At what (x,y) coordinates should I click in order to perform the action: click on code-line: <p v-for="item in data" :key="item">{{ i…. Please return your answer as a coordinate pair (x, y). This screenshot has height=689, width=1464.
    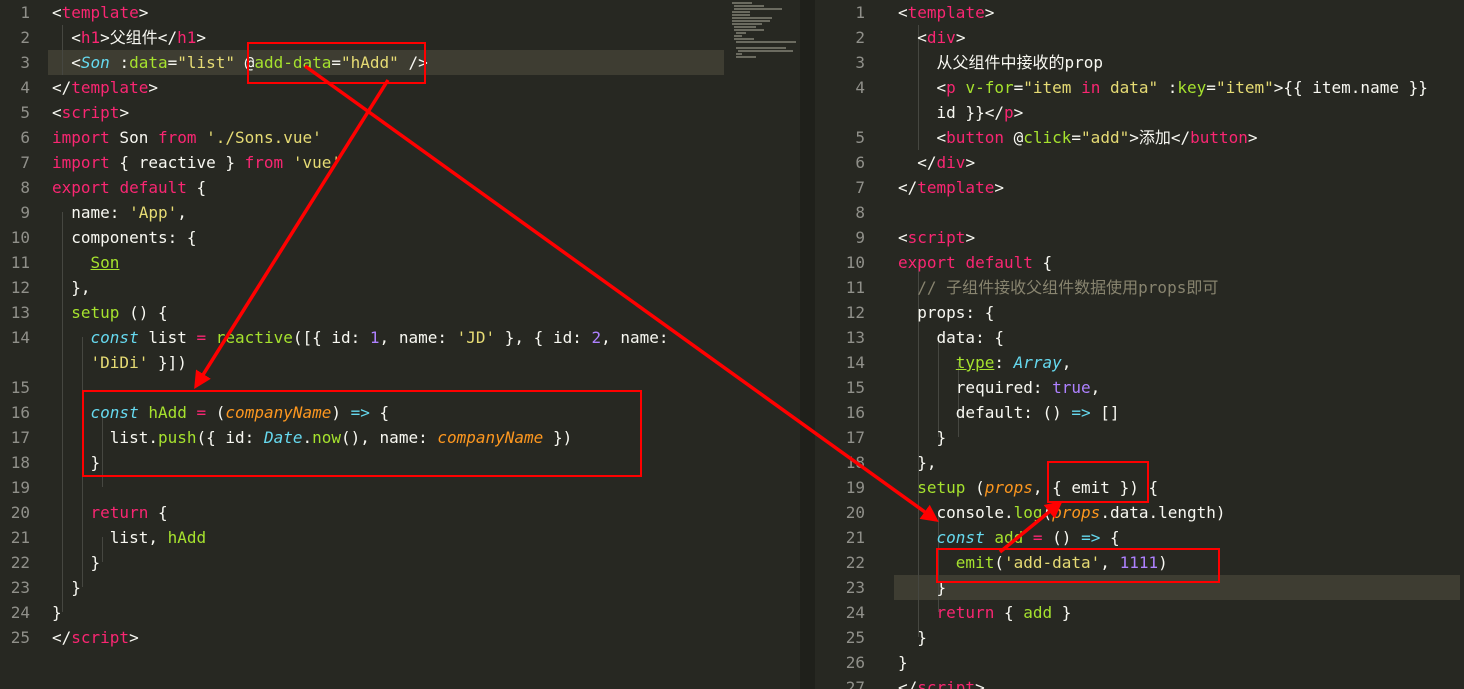
    Looking at the image, I should click on (1163, 87).